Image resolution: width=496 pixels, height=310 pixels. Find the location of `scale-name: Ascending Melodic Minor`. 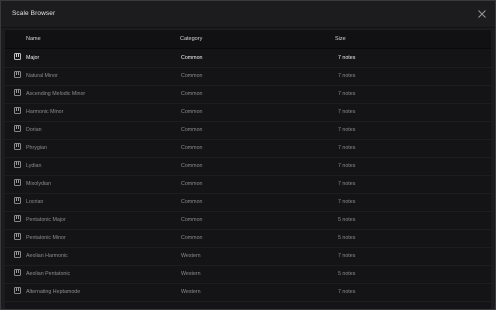

scale-name: Ascending Melodic Minor is located at coordinates (56, 94).